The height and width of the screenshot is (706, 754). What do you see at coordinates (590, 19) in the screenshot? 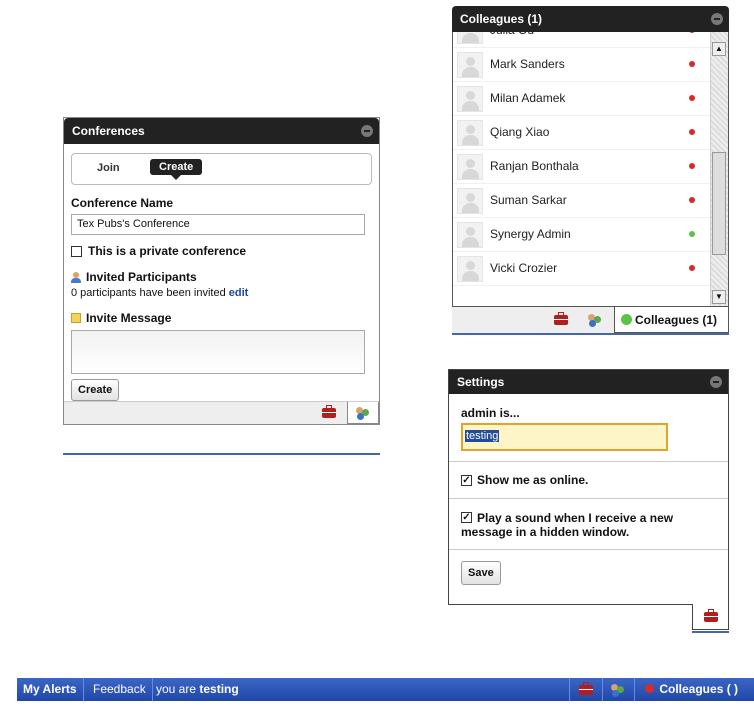
I see `colleagues-header: Colleagues (1)` at bounding box center [590, 19].